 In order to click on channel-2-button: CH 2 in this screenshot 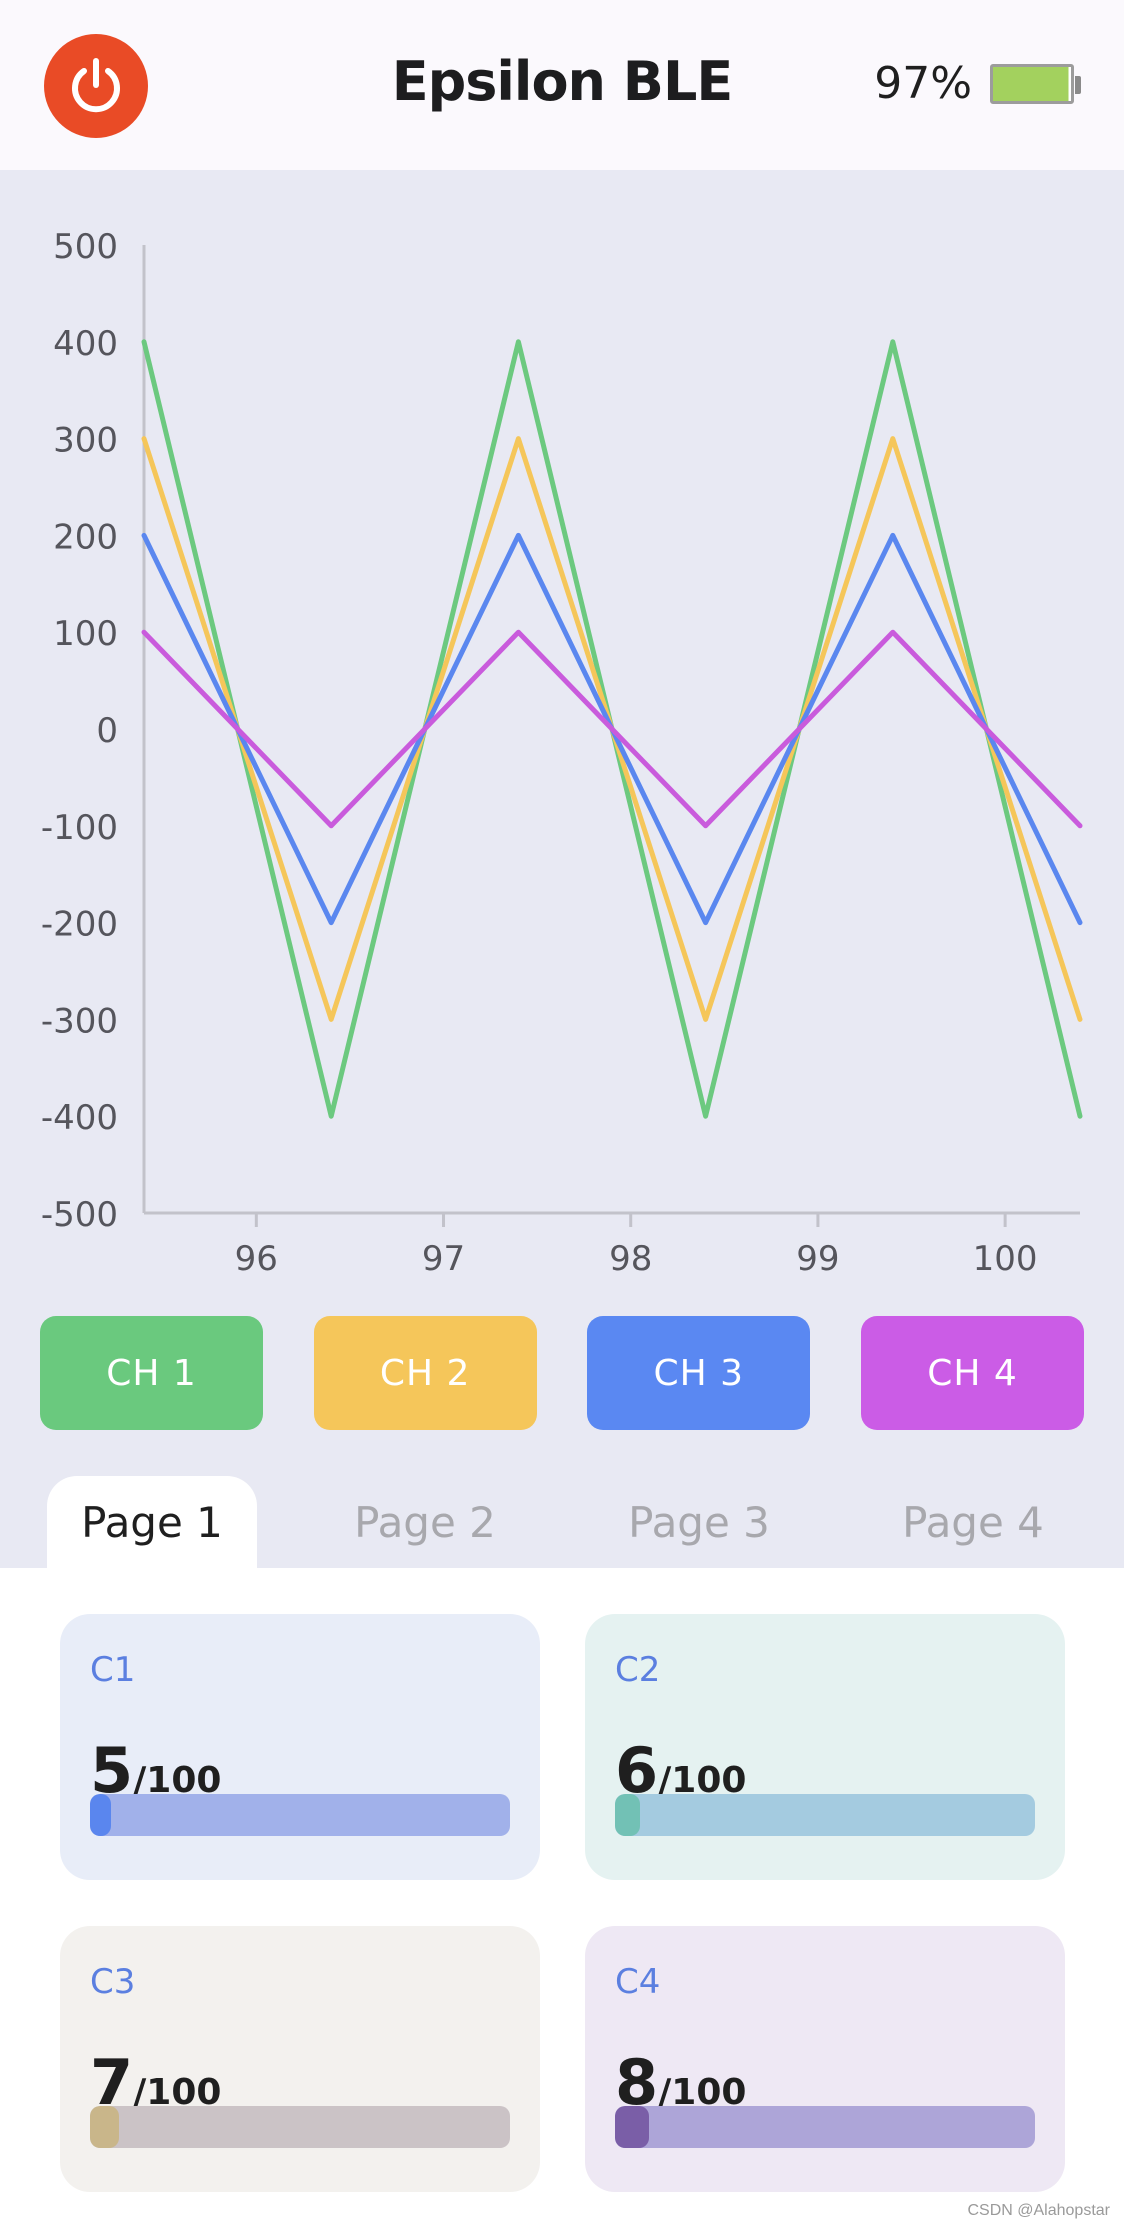, I will do `click(425, 1373)`.